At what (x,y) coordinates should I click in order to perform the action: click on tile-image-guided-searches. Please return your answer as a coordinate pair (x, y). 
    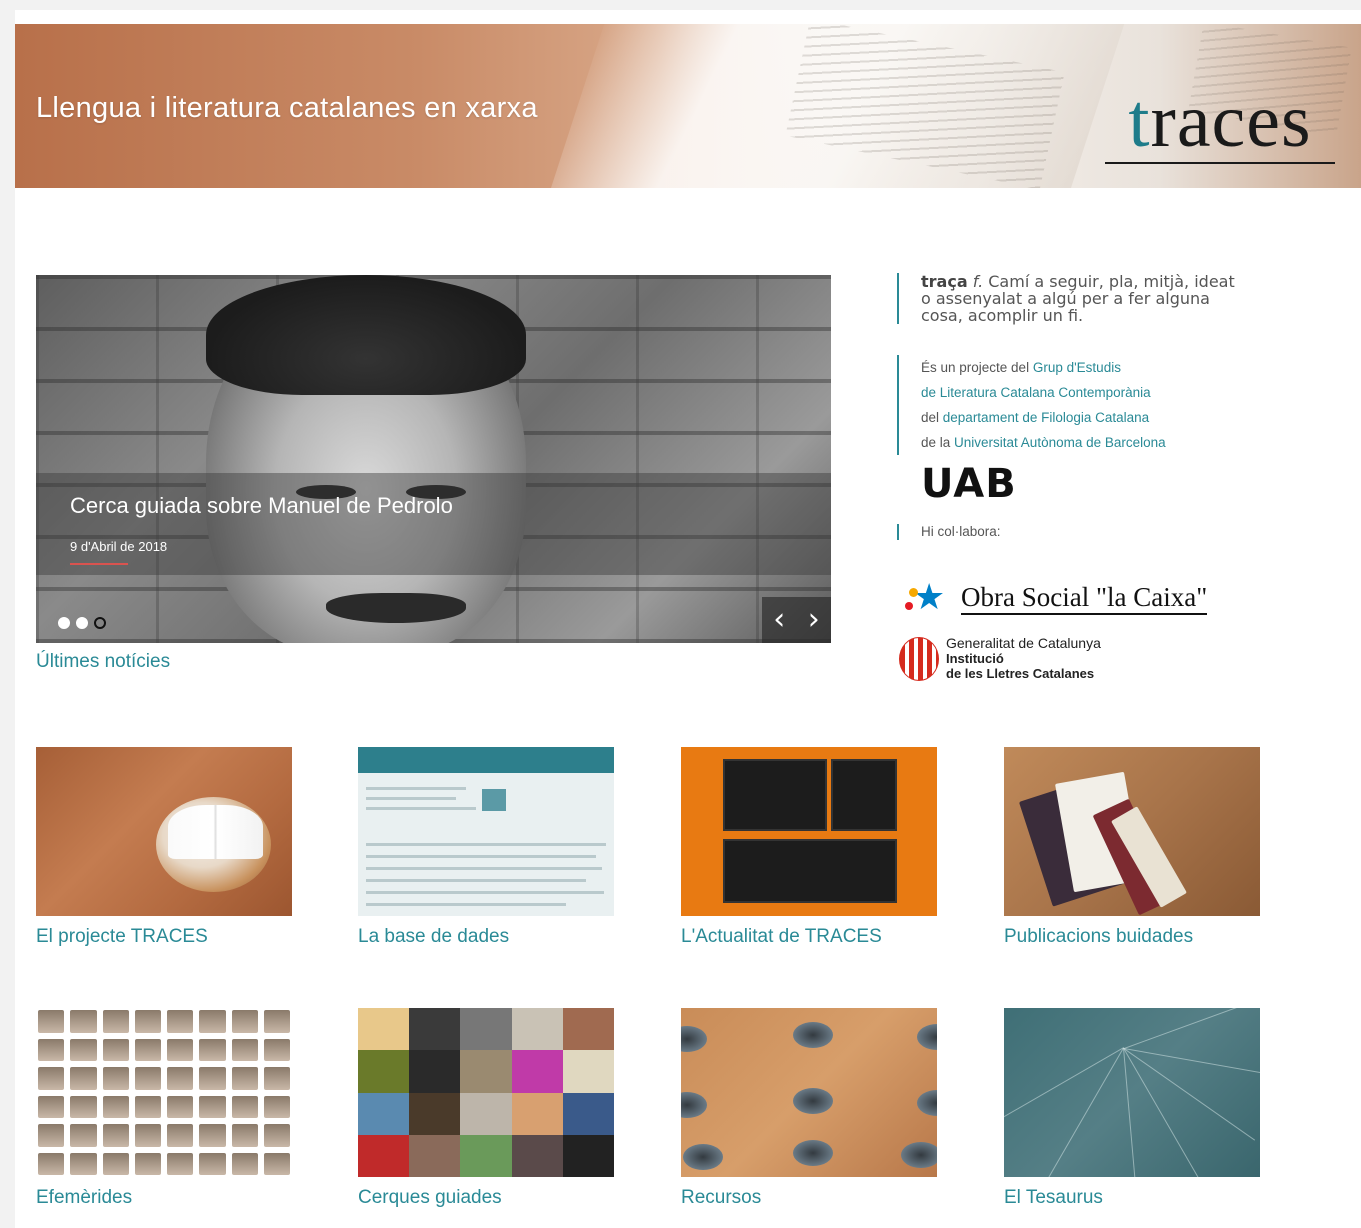
    Looking at the image, I should click on (486, 1092).